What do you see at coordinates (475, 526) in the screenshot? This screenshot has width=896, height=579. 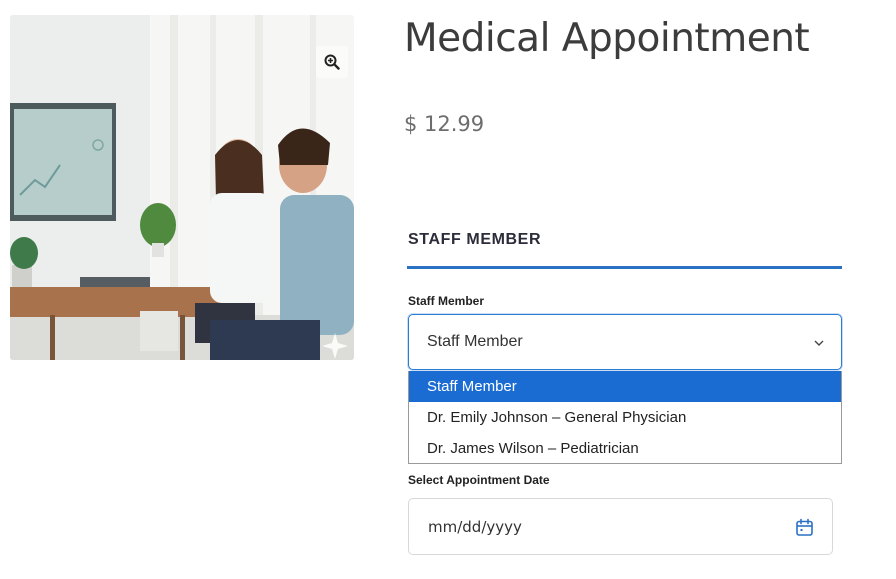 I see `date-placeholder: mm/dd/yyyy` at bounding box center [475, 526].